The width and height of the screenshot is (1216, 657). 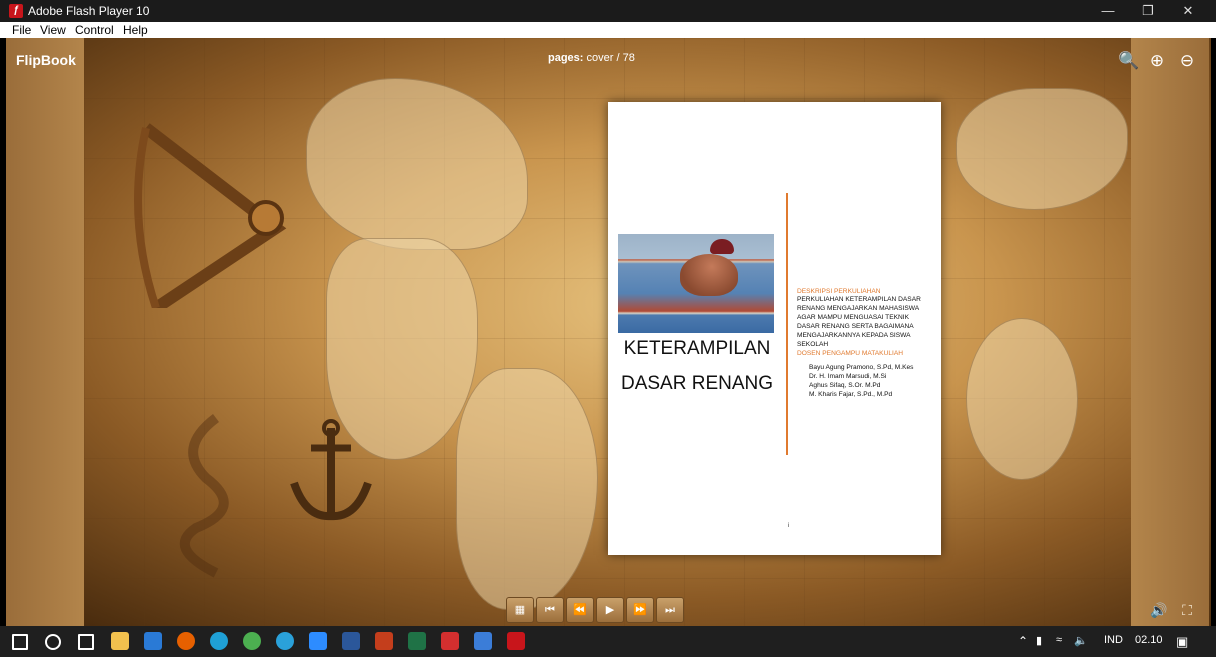 What do you see at coordinates (608, 641) in the screenshot?
I see `windows-taskbar: ⌃ ▮ ≈ 🔈 IND 02.10 ▣` at bounding box center [608, 641].